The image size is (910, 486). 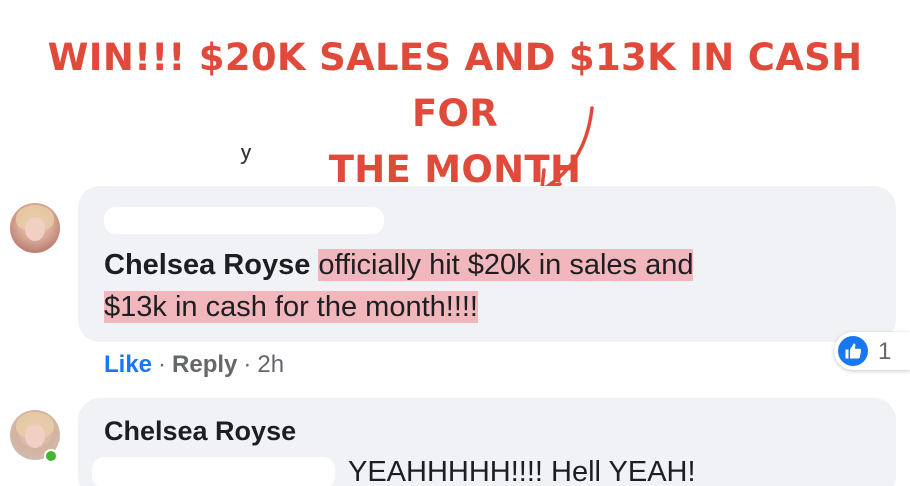 What do you see at coordinates (246, 156) in the screenshot?
I see `cropped-char: y` at bounding box center [246, 156].